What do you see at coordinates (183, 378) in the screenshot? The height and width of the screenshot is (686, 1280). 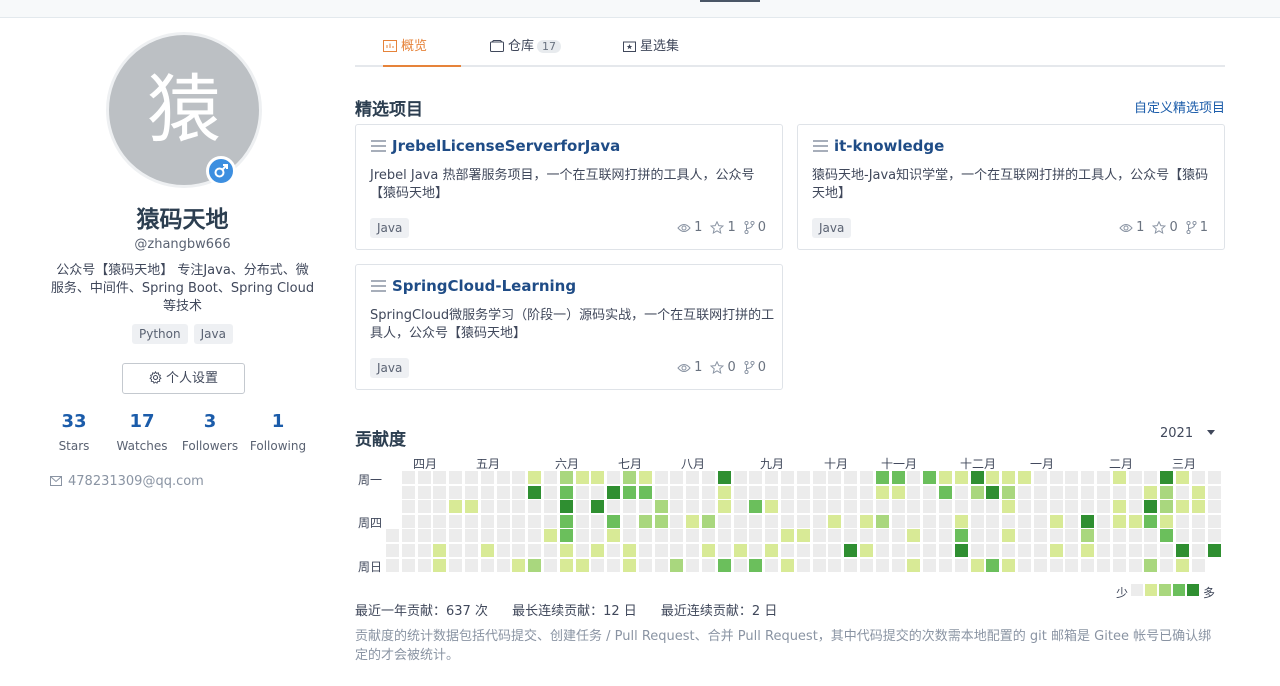 I see `personal-settings-button: 个人设置` at bounding box center [183, 378].